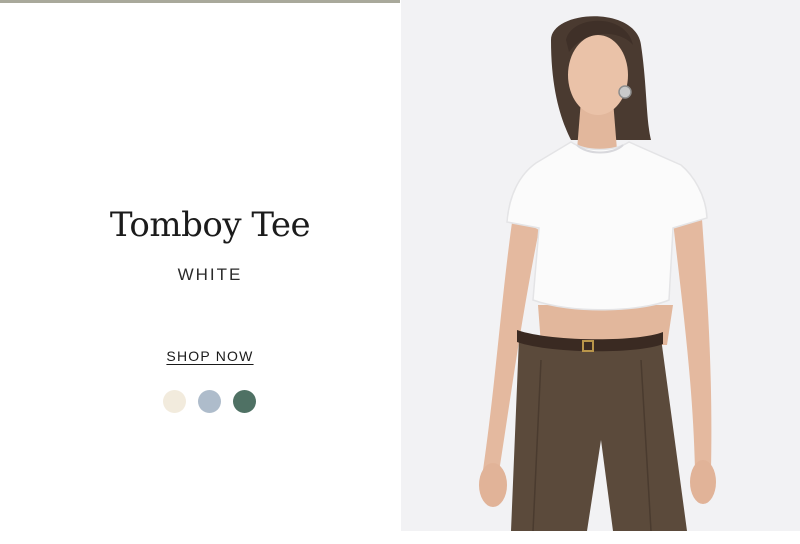  What do you see at coordinates (600, 537) in the screenshot?
I see `photo-bottom-margin` at bounding box center [600, 537].